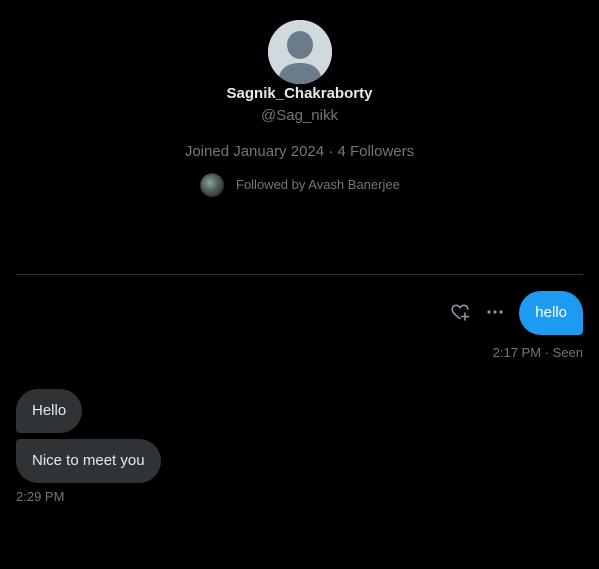  Describe the element at coordinates (551, 313) in the screenshot. I see `sent-message-bubble: hello` at that location.